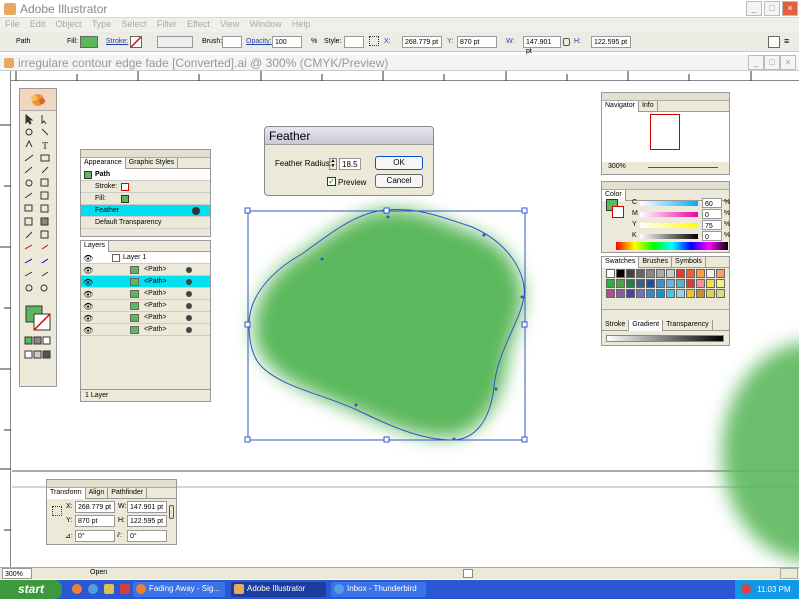 This screenshot has height=599, width=799. What do you see at coordinates (128, 493) in the screenshot?
I see `tab-pathfinder: Pathfinder` at bounding box center [128, 493].